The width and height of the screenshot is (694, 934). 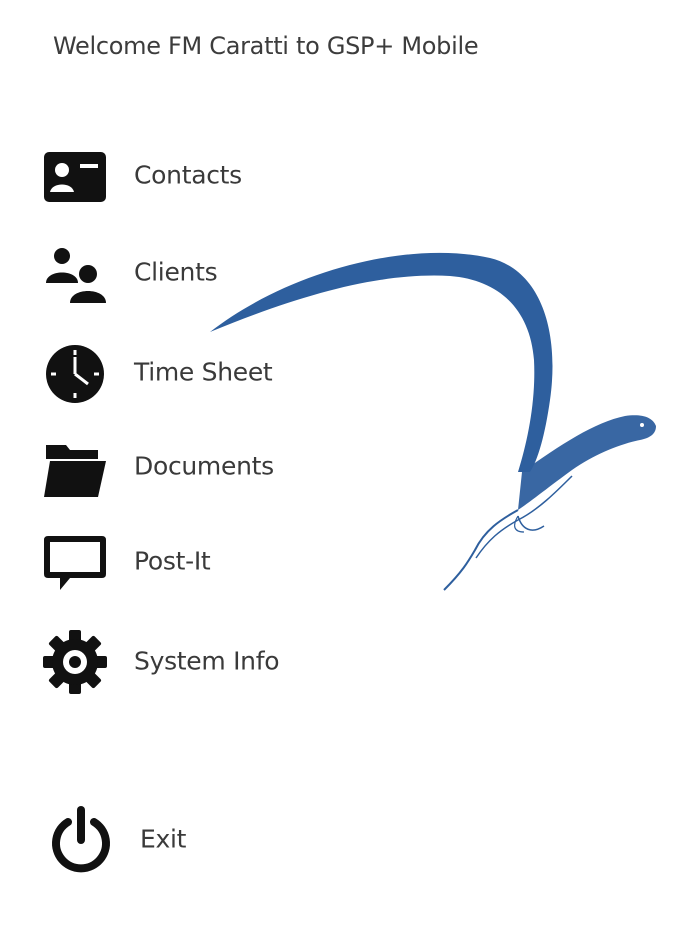 I want to click on gear-icon, so click(x=75, y=661).